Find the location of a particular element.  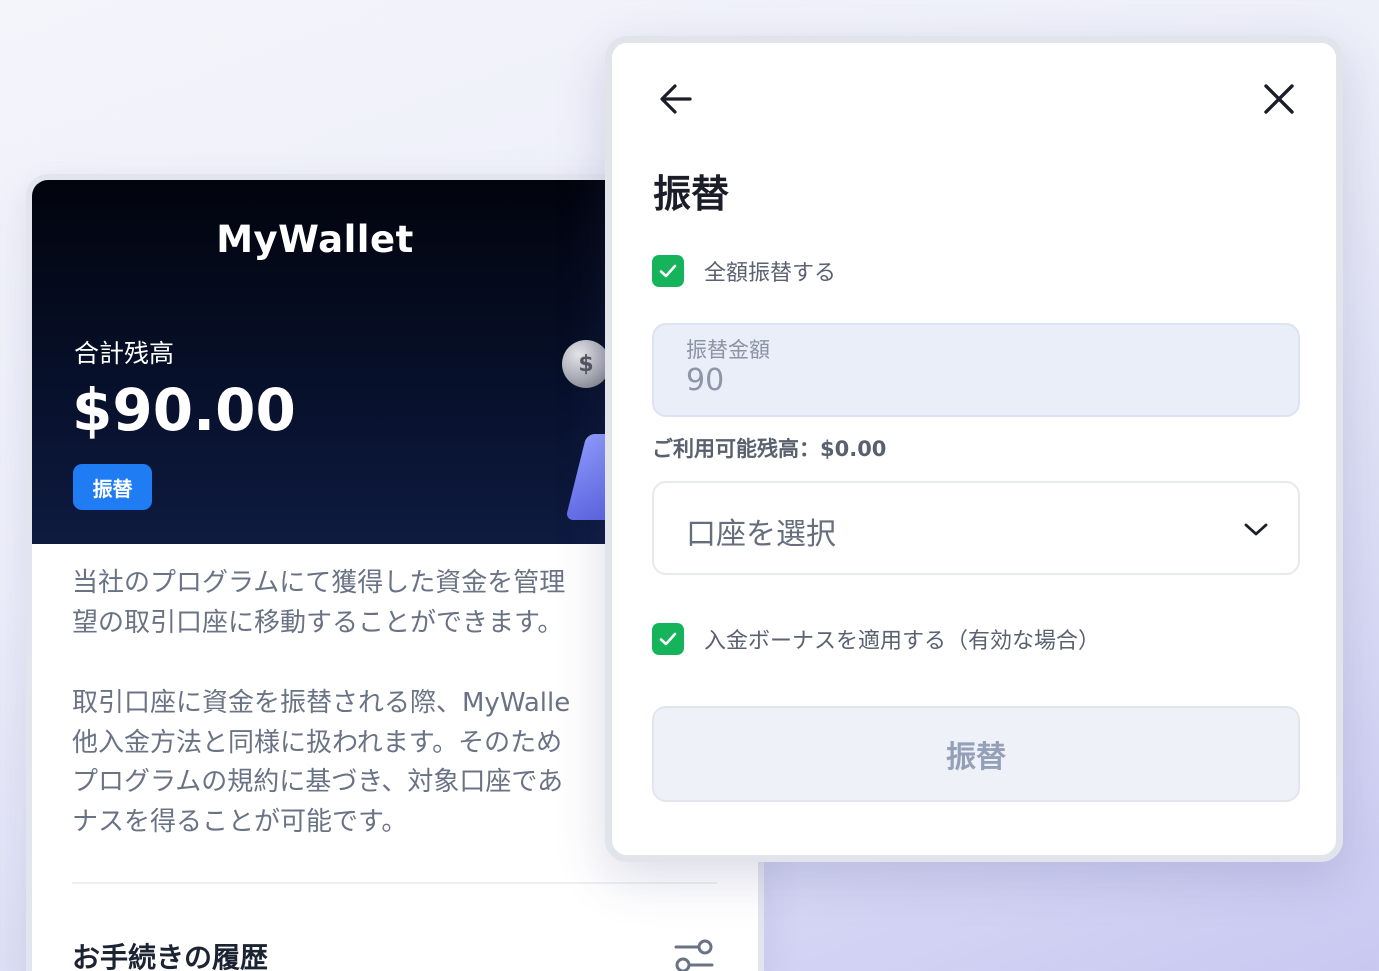

wallet-title: MyWallet is located at coordinates (315, 239).